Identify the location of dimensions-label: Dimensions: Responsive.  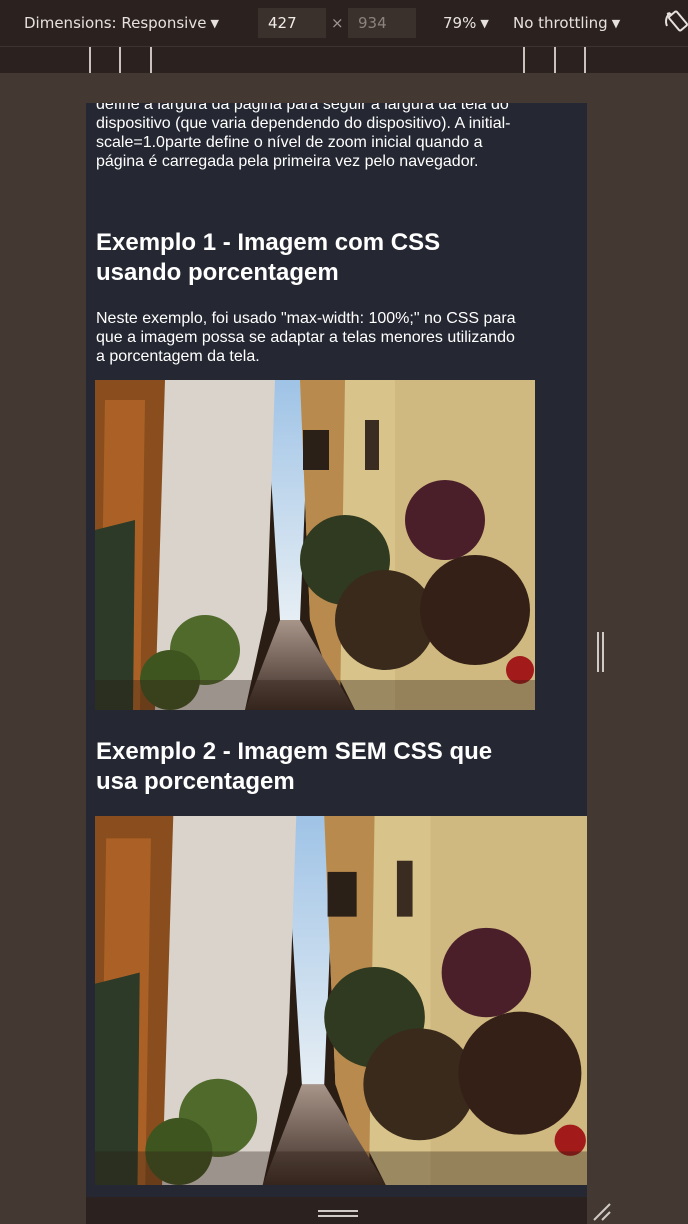
(115, 23).